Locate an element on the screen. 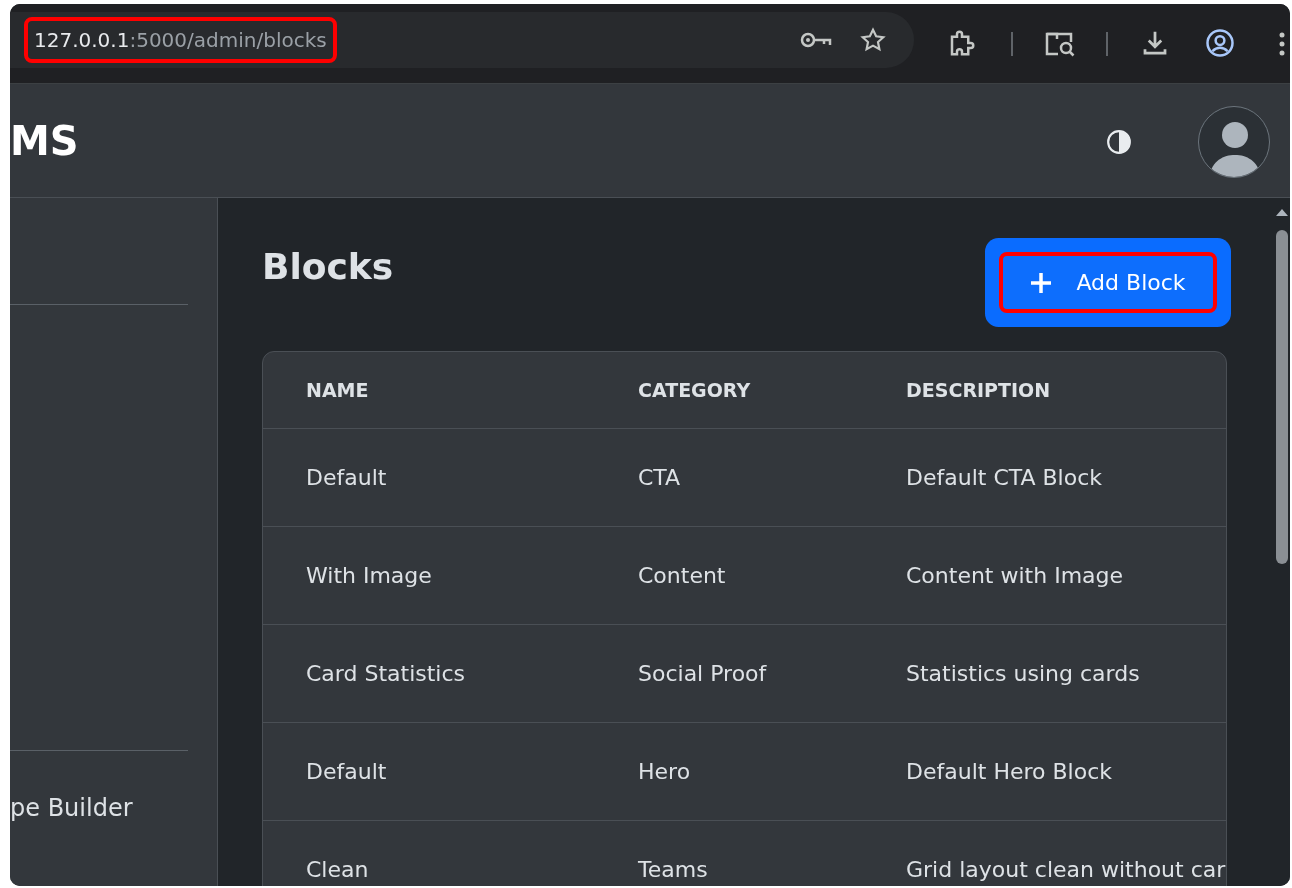 The image size is (1292, 888). column-header: NAME is located at coordinates (338, 390).